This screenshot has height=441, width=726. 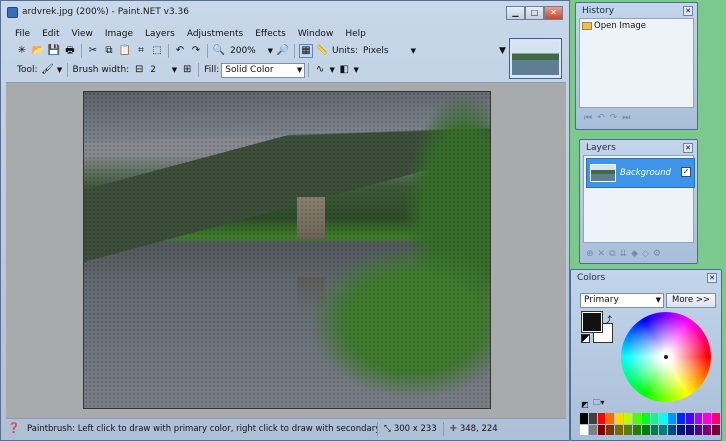 I want to click on layer-row: Background ✓, so click(x=640, y=173).